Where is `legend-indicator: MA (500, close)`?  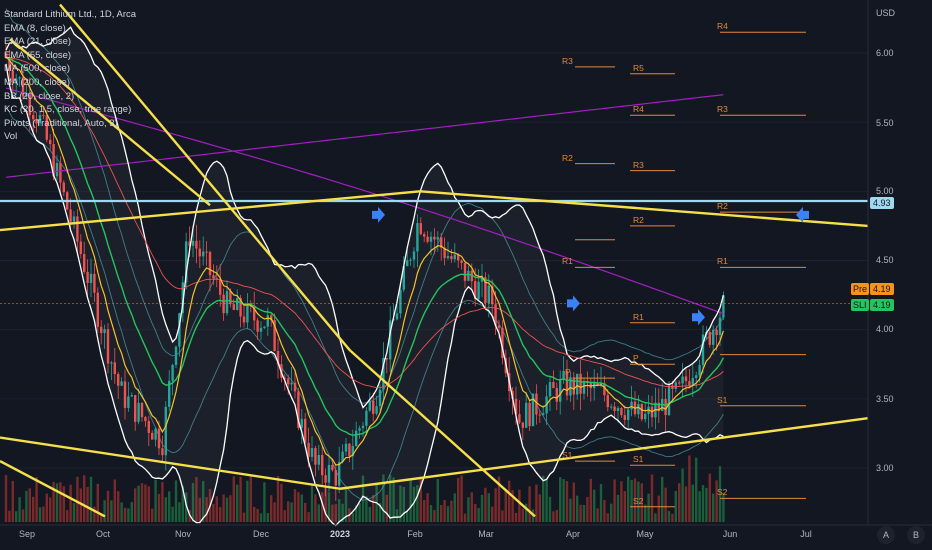
legend-indicator: MA (500, close) is located at coordinates (70, 69).